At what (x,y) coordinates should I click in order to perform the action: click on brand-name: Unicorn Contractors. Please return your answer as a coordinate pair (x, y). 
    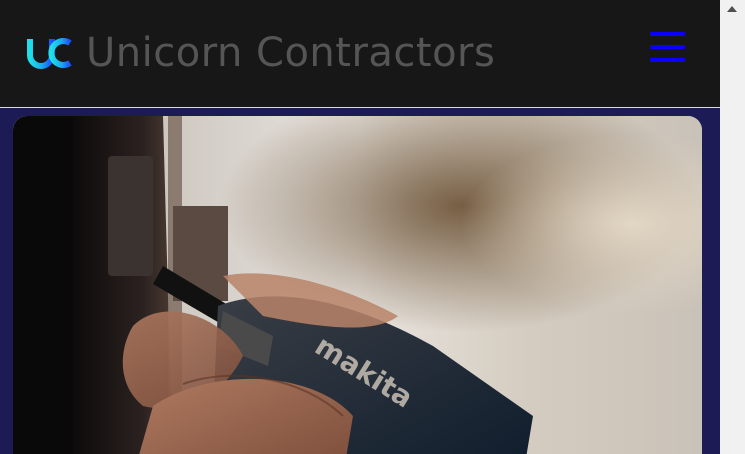
    Looking at the image, I should click on (291, 53).